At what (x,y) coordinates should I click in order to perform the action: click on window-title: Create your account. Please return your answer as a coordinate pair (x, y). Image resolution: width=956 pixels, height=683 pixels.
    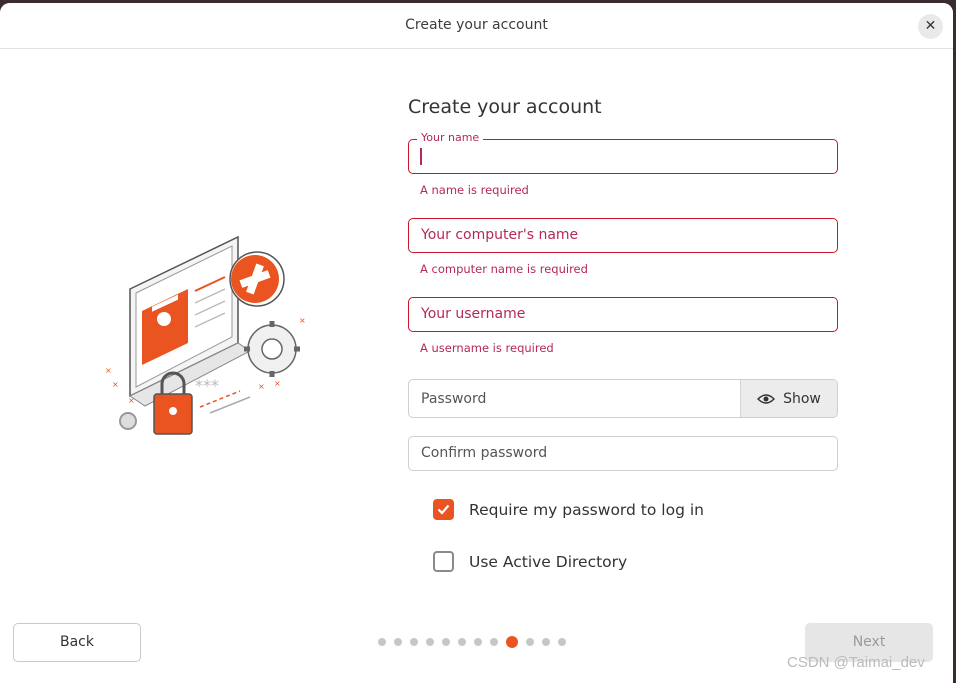
    Looking at the image, I should click on (476, 25).